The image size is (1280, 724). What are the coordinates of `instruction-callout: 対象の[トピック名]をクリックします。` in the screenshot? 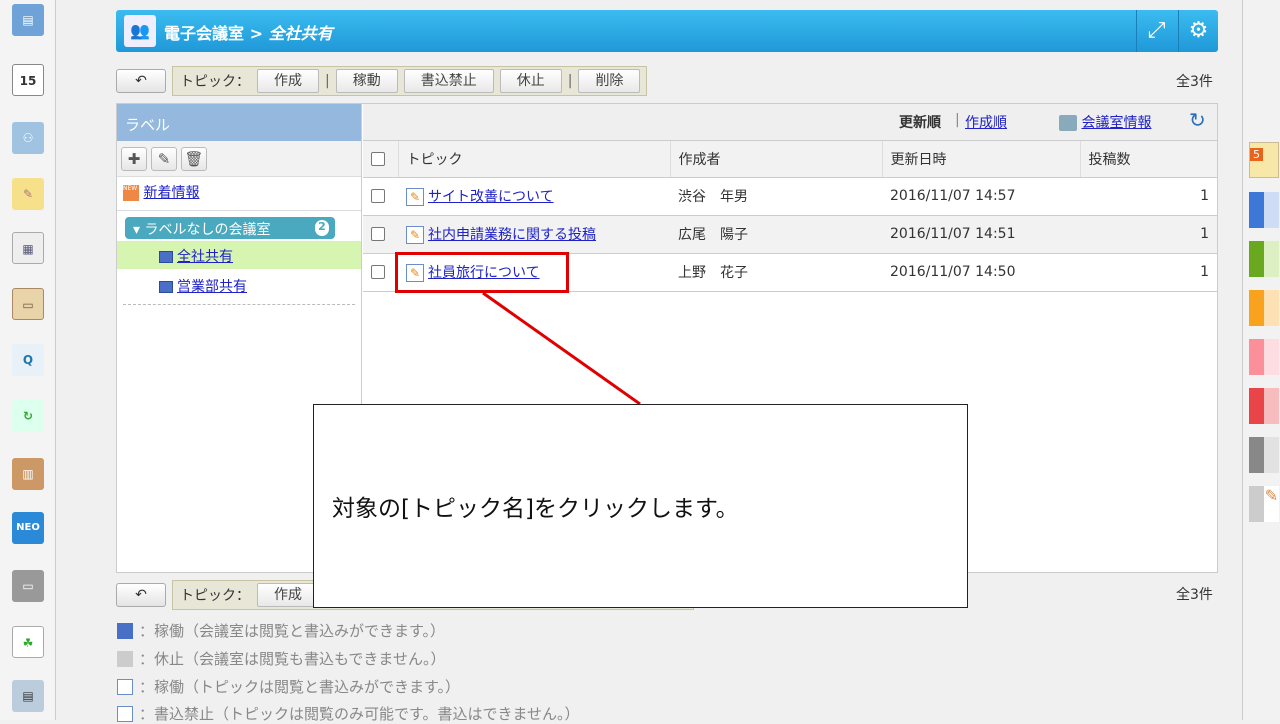 It's located at (640, 506).